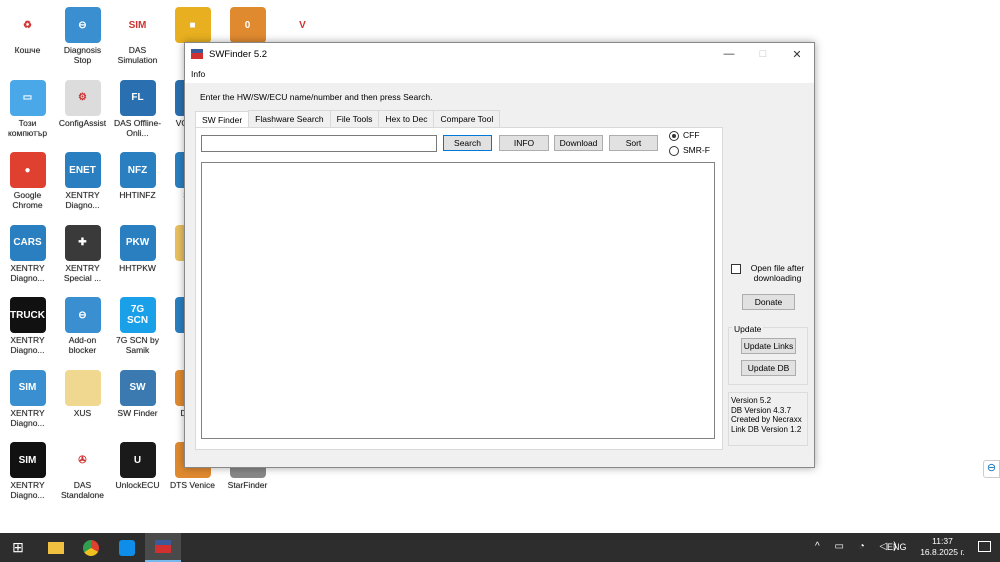 This screenshot has height=562, width=1000. I want to click on desktop-icon-label: HHTINFZ, so click(137, 195).